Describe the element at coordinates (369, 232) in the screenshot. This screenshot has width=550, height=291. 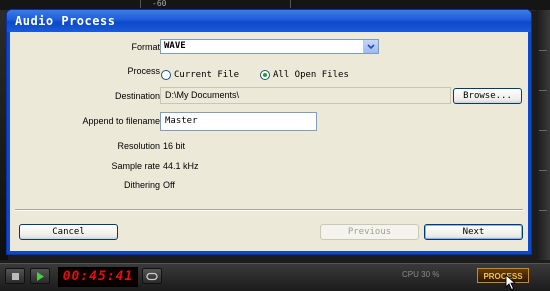
I see `previous-button: Previous` at that location.